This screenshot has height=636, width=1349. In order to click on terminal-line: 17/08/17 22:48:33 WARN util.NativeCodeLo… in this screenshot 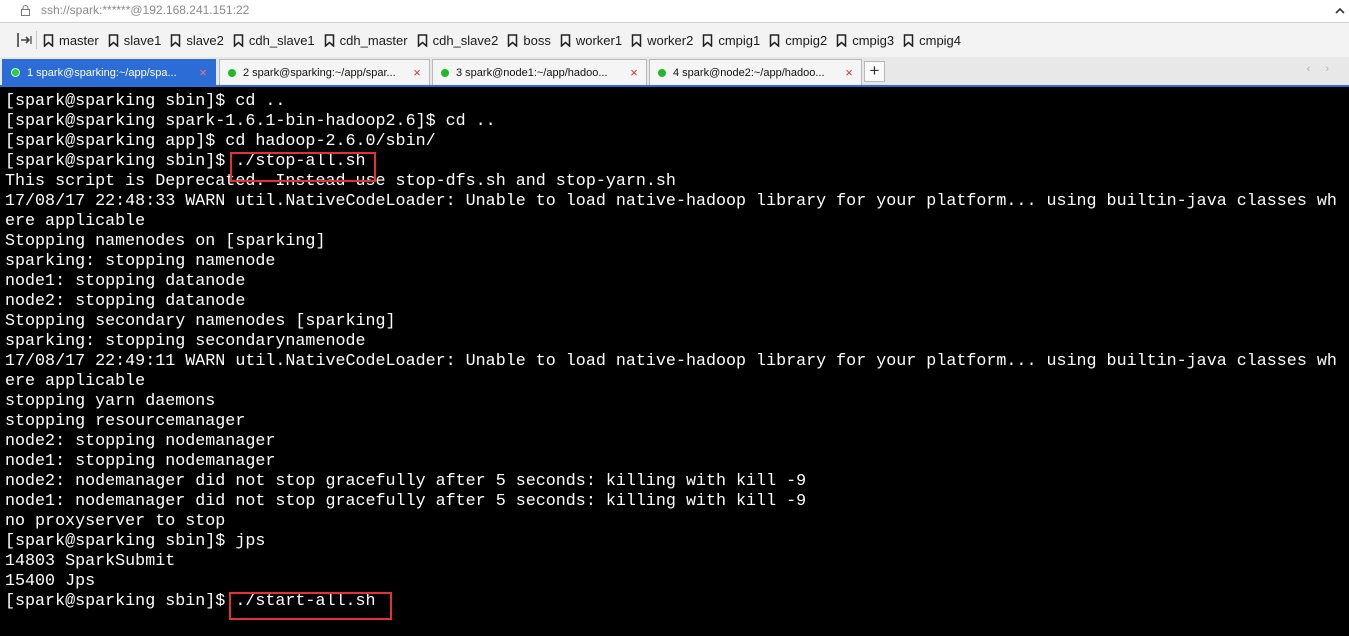, I will do `click(671, 201)`.